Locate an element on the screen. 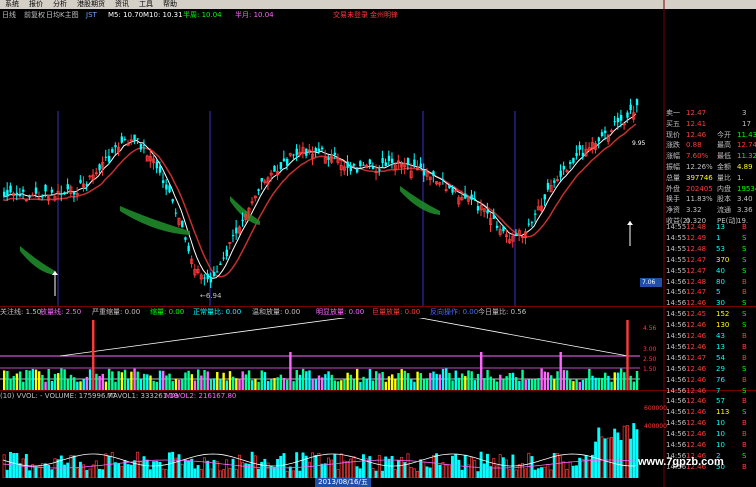 This screenshot has height=487, width=756. quote-label: 买五 is located at coordinates (673, 123).